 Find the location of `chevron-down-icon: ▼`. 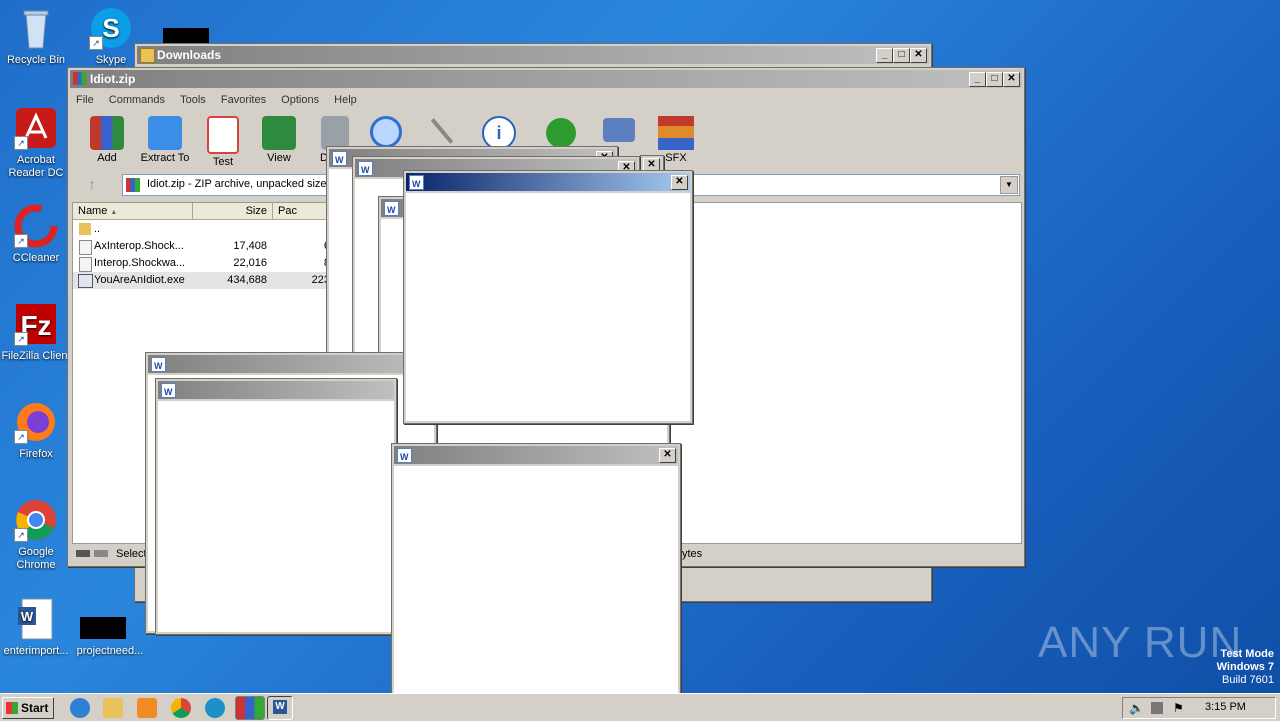

chevron-down-icon: ▼ is located at coordinates (1009, 185).